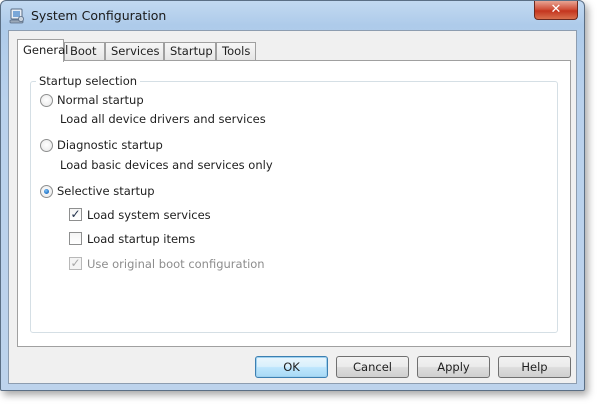  What do you see at coordinates (88, 81) in the screenshot?
I see `group-label: Startup selection` at bounding box center [88, 81].